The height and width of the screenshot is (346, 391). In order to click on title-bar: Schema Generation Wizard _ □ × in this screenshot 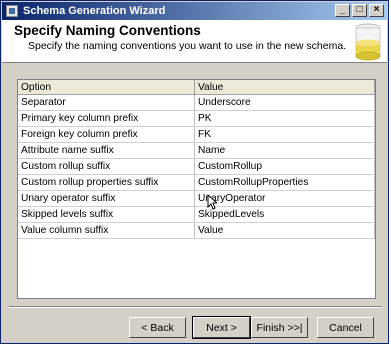, I will do `click(194, 11)`.